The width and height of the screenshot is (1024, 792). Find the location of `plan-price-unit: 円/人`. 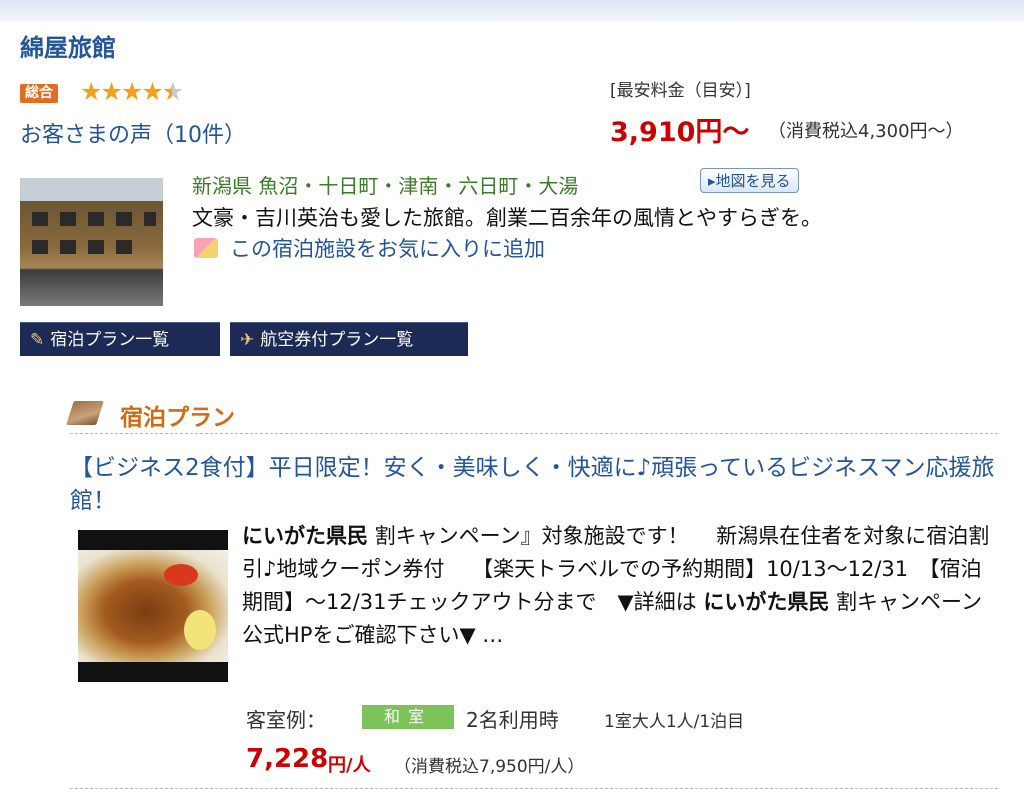

plan-price-unit: 円/人 is located at coordinates (349, 765).